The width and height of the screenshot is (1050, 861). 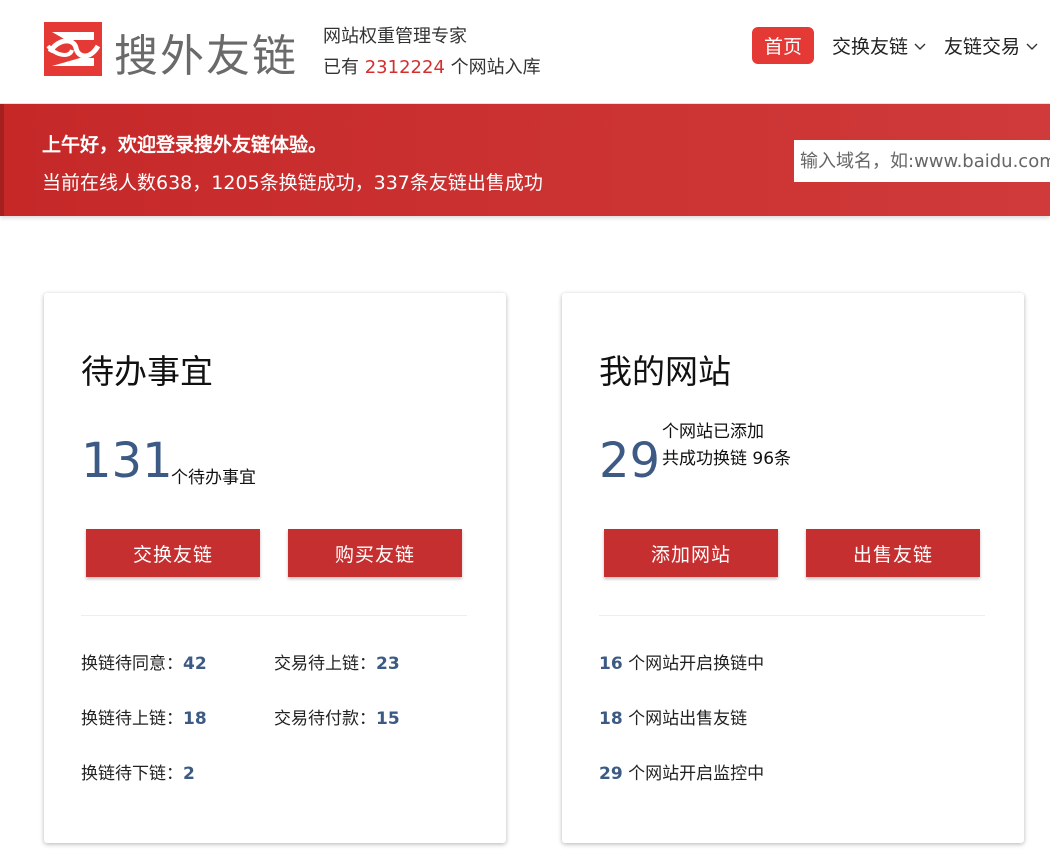 I want to click on stat-label: 个网站出售友链, so click(x=685, y=719).